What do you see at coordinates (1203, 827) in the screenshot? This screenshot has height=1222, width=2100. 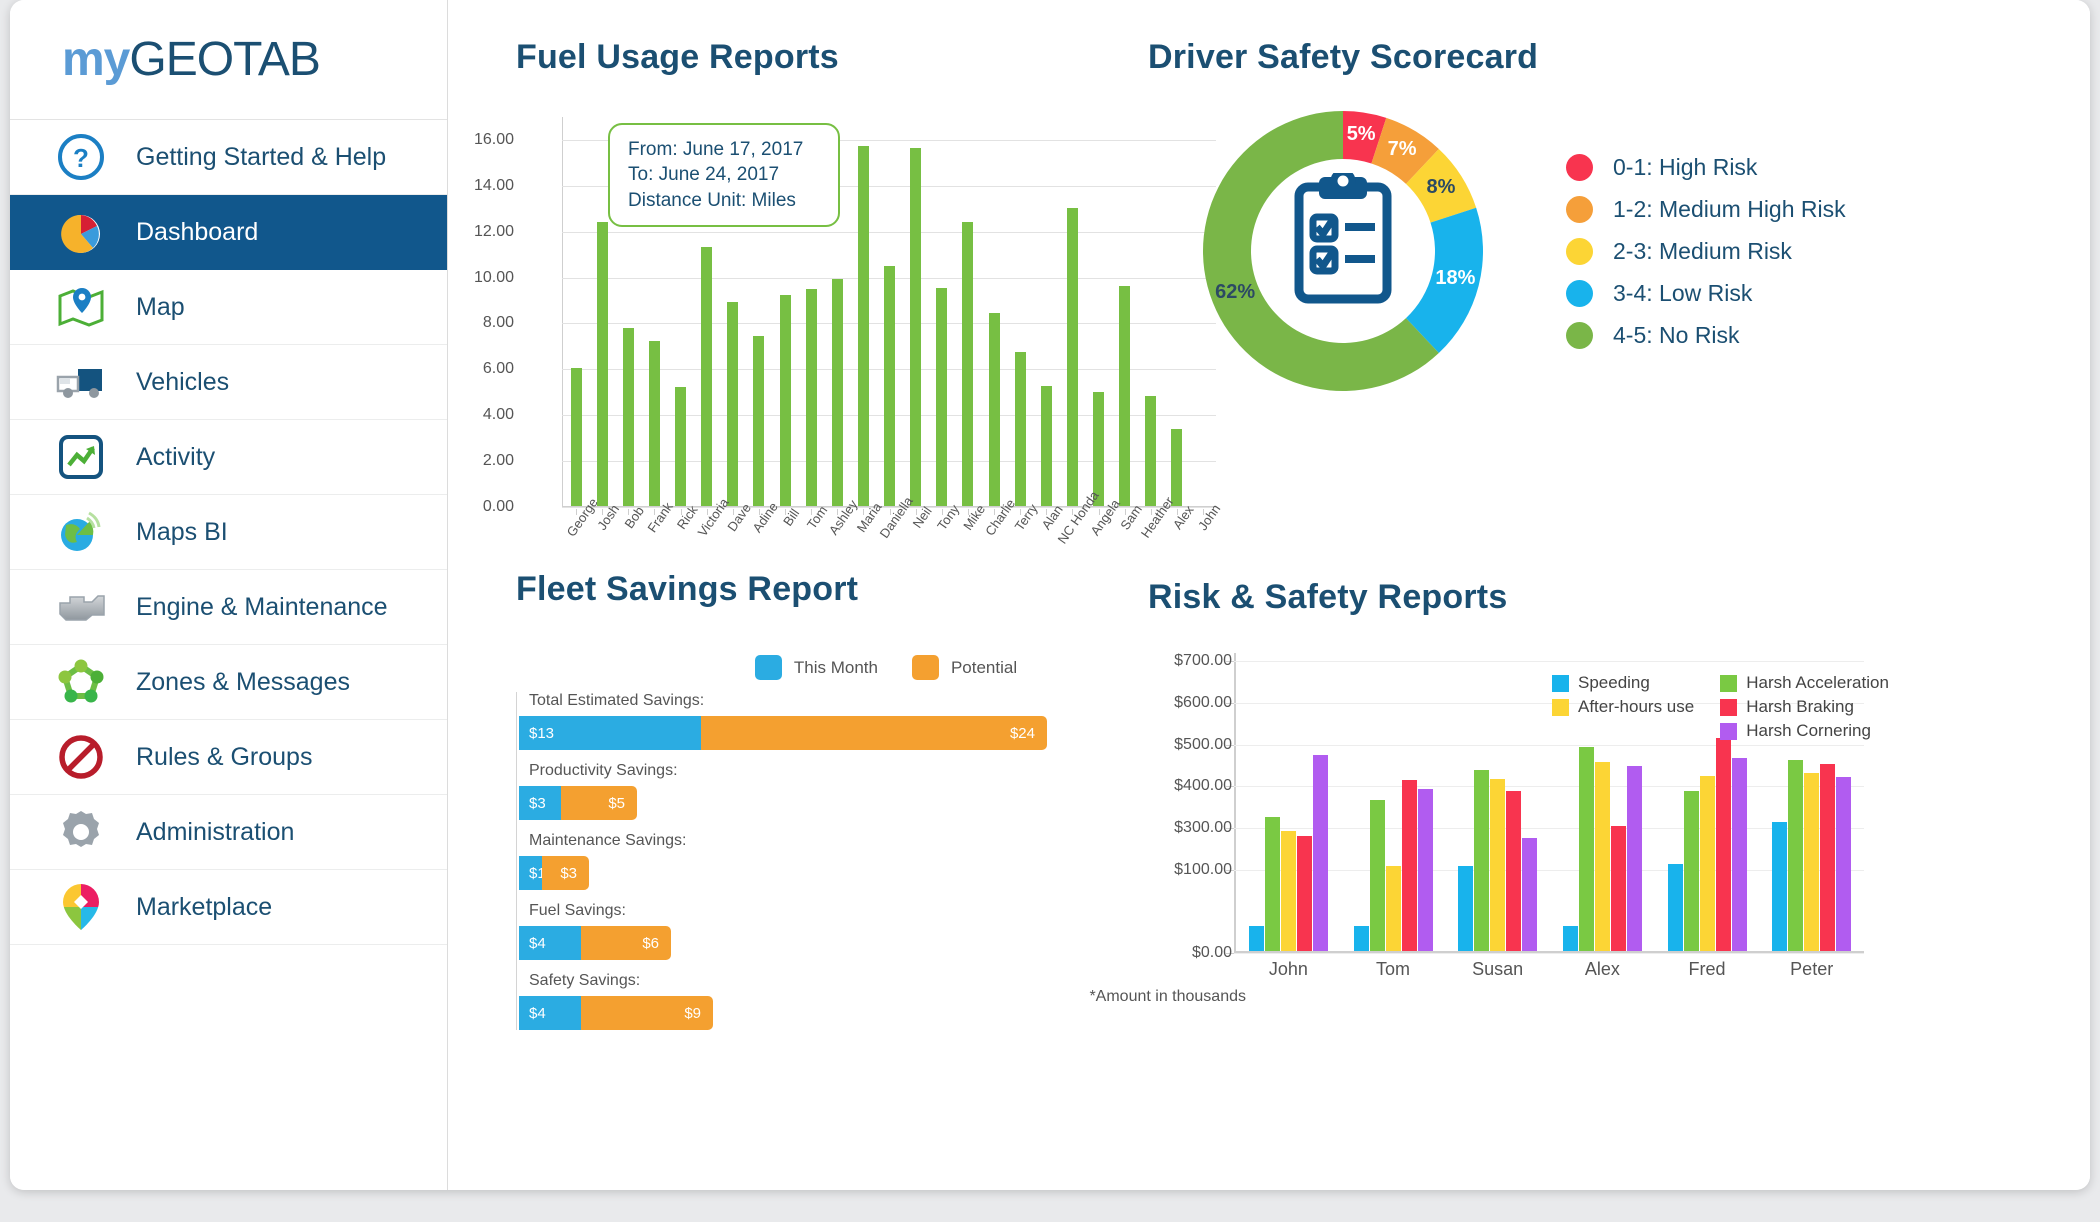 I see `risk-y-tick-label: $300.00` at bounding box center [1203, 827].